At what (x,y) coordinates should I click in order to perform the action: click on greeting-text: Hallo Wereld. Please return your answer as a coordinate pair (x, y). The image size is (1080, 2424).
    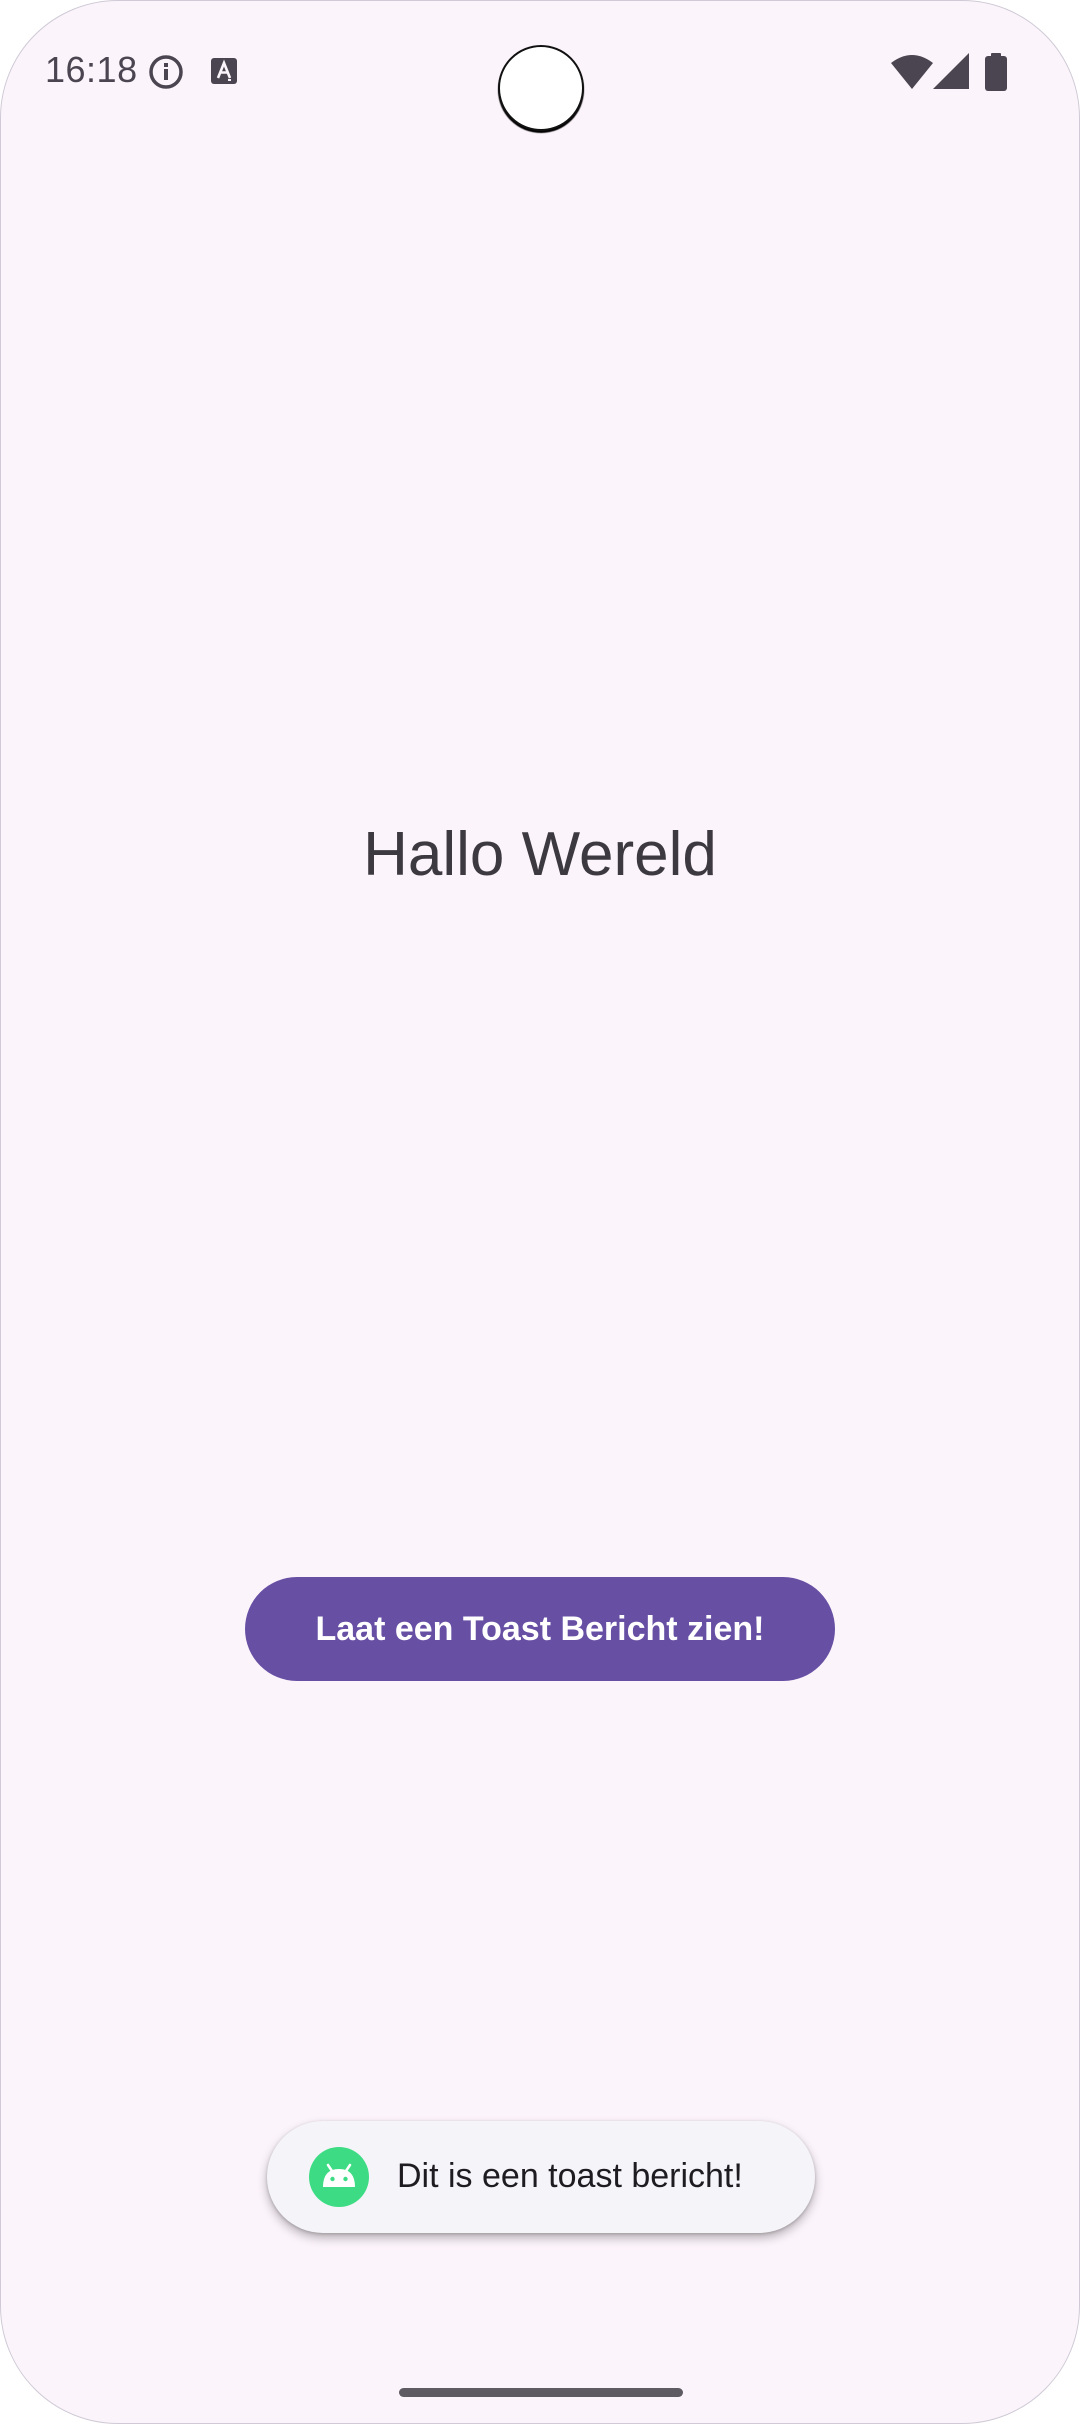
    Looking at the image, I should click on (540, 854).